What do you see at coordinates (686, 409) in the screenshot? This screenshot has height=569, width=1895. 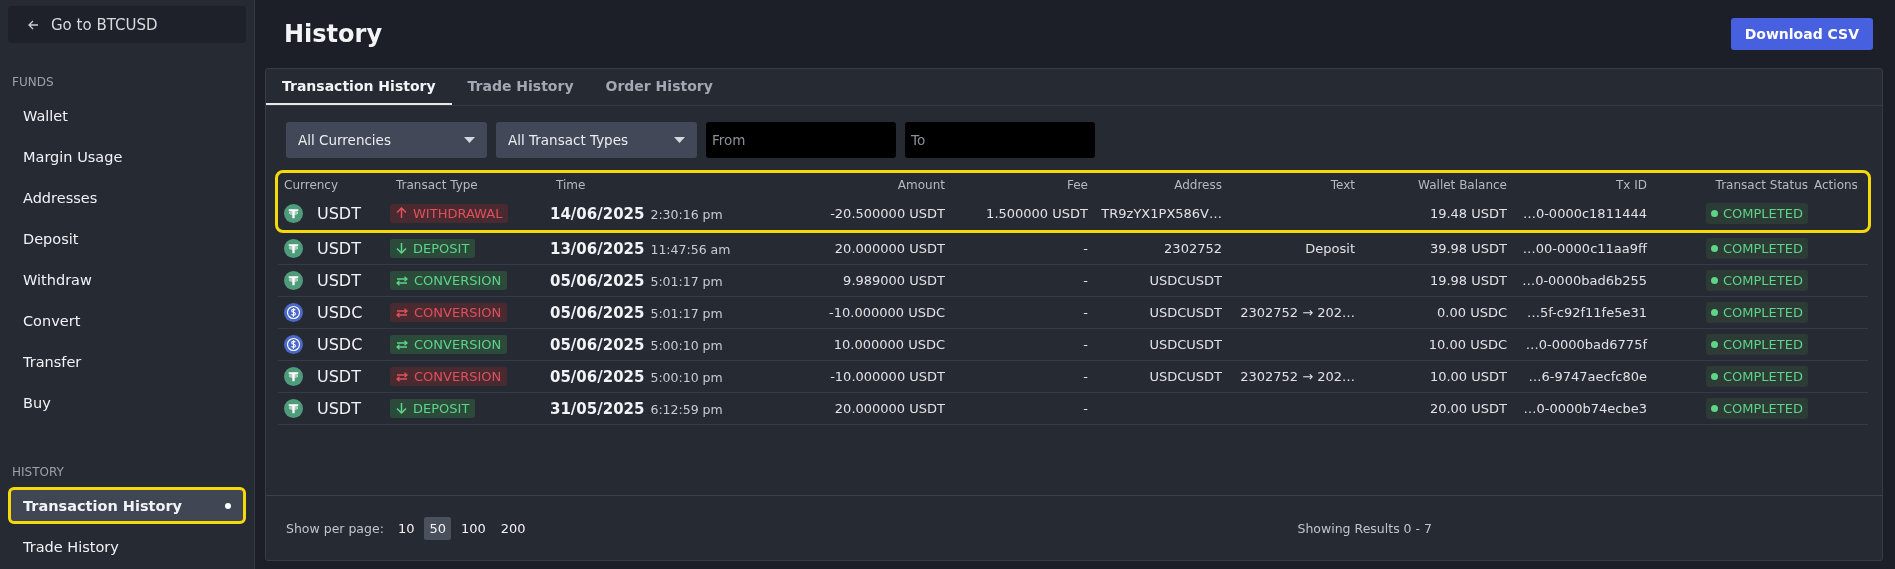 I see `time-text: 6:12:59 pm` at bounding box center [686, 409].